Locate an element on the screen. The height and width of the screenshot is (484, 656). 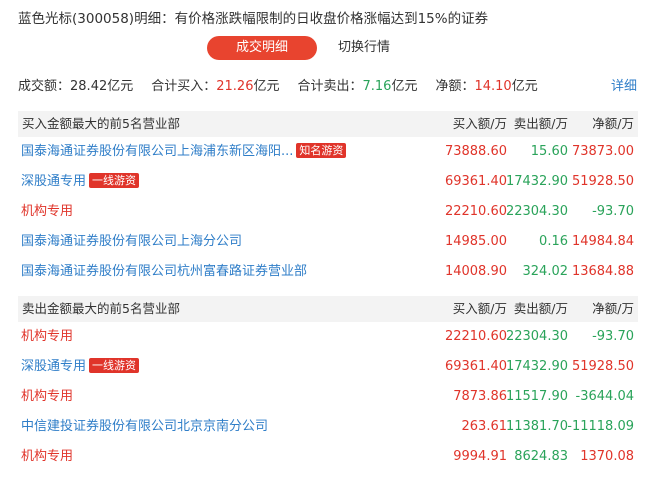
tab-bar: 成交明细 切换行情 is located at coordinates (328, 49).